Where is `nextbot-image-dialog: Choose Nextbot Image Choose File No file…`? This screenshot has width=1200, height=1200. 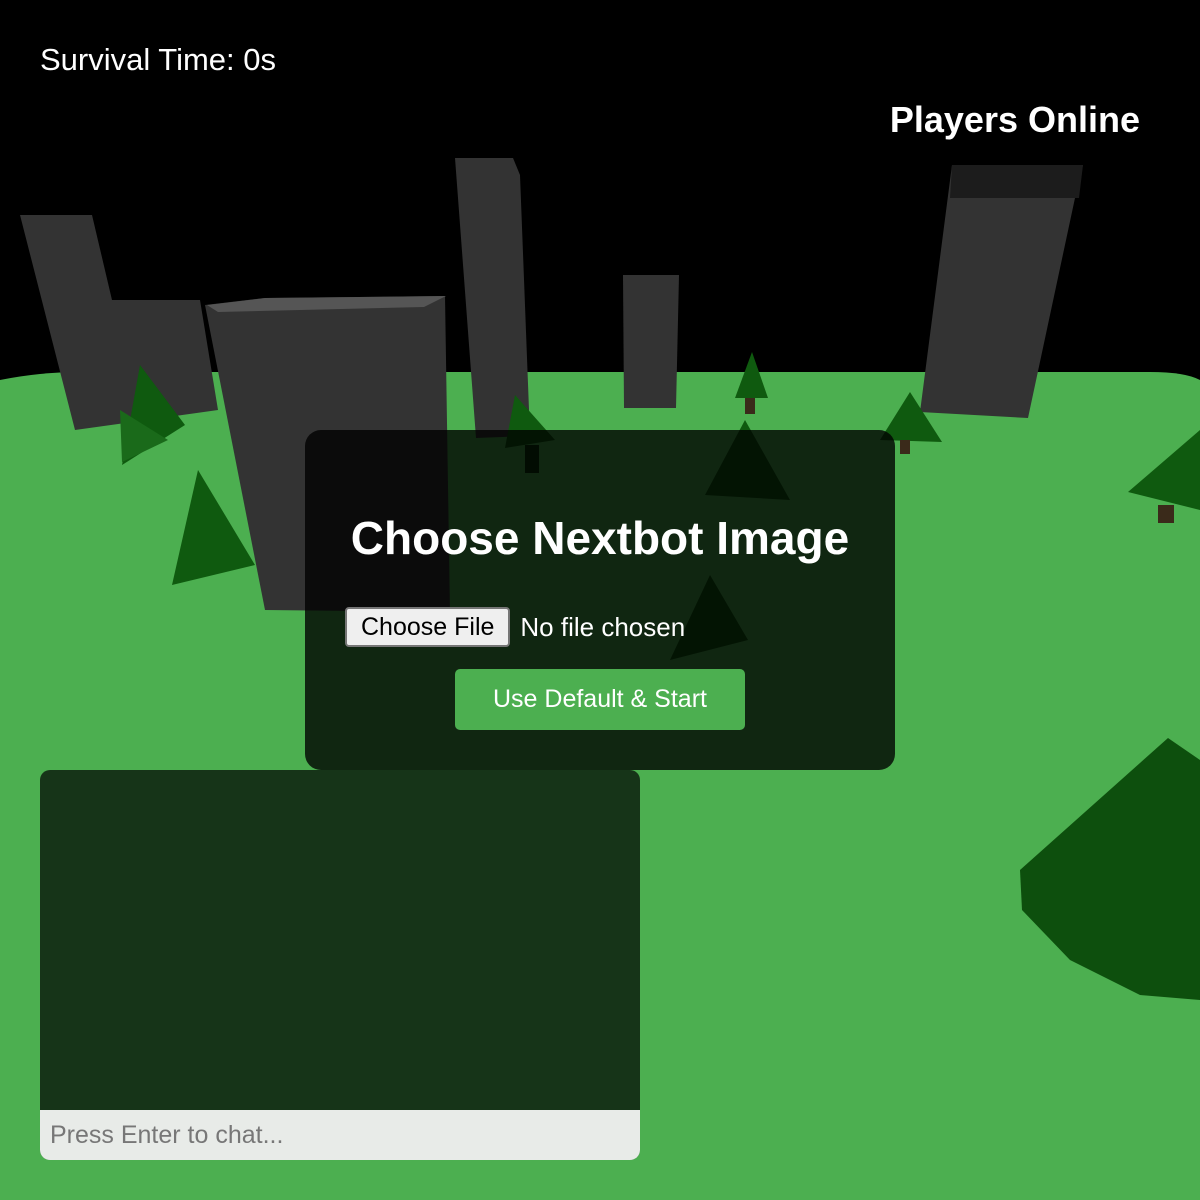 nextbot-image-dialog: Choose Nextbot Image Choose File No file… is located at coordinates (600, 600).